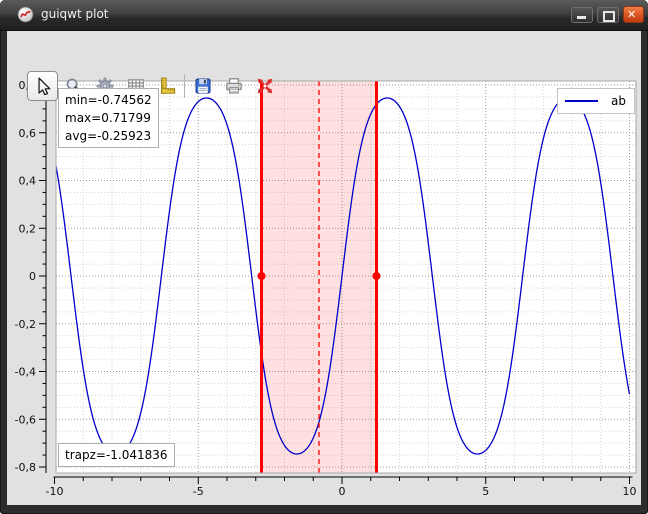  Describe the element at coordinates (184, 86) in the screenshot. I see `toolbar-separator` at that location.